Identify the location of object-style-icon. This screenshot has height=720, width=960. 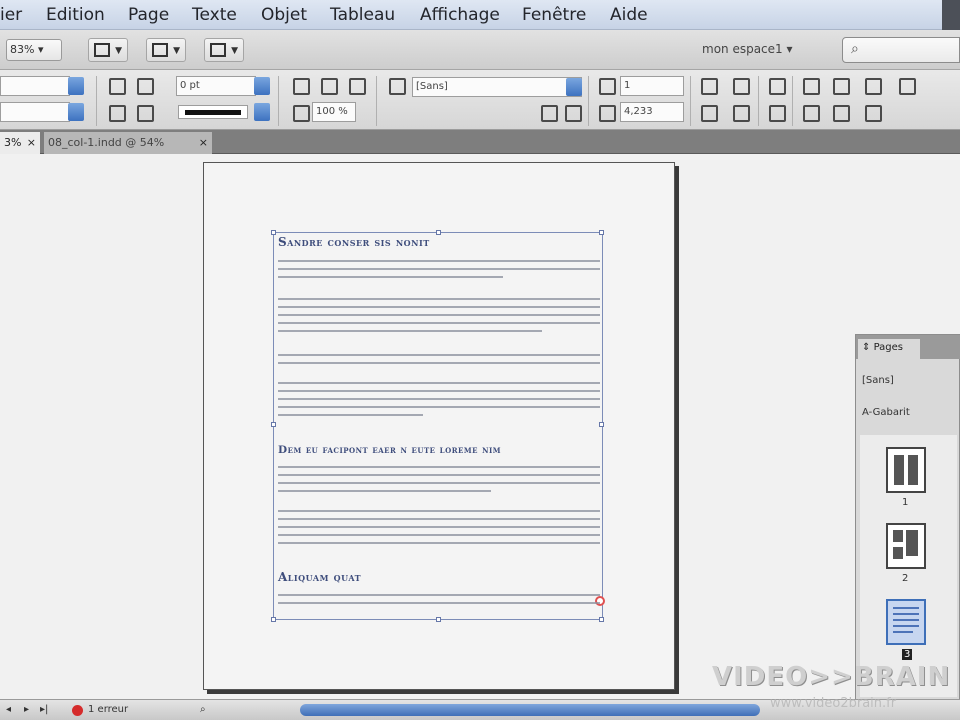
(396, 85).